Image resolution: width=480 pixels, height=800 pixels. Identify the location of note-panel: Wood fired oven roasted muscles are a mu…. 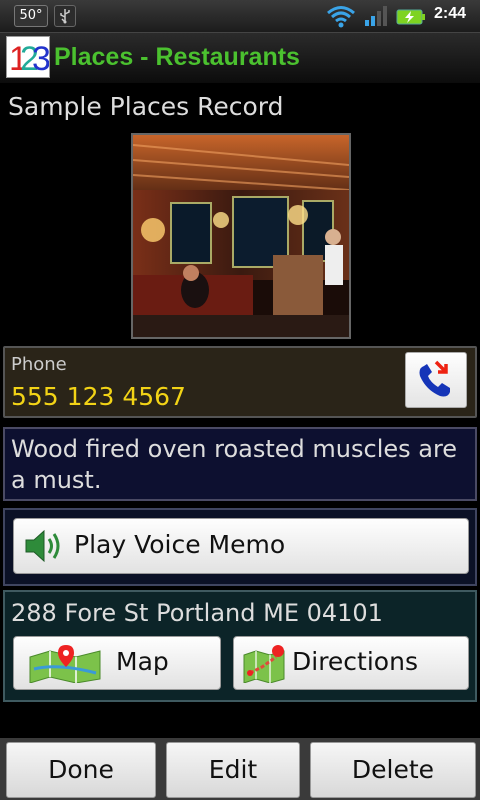
(240, 464).